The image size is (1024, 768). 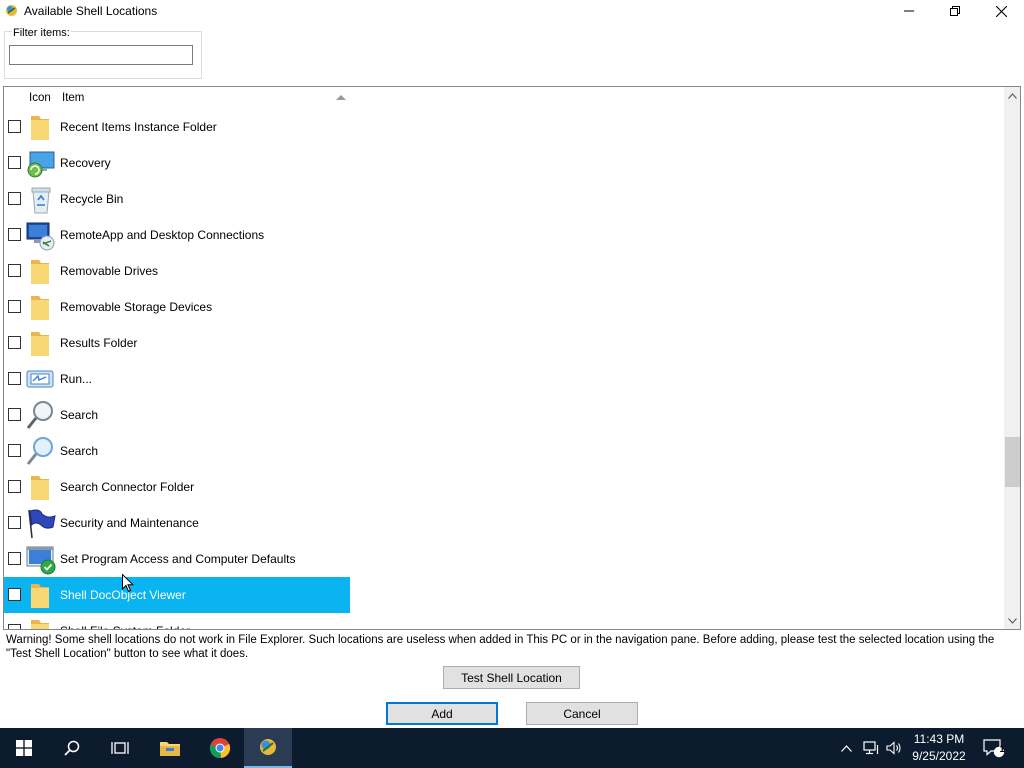 I want to click on network-button, so click(x=871, y=748).